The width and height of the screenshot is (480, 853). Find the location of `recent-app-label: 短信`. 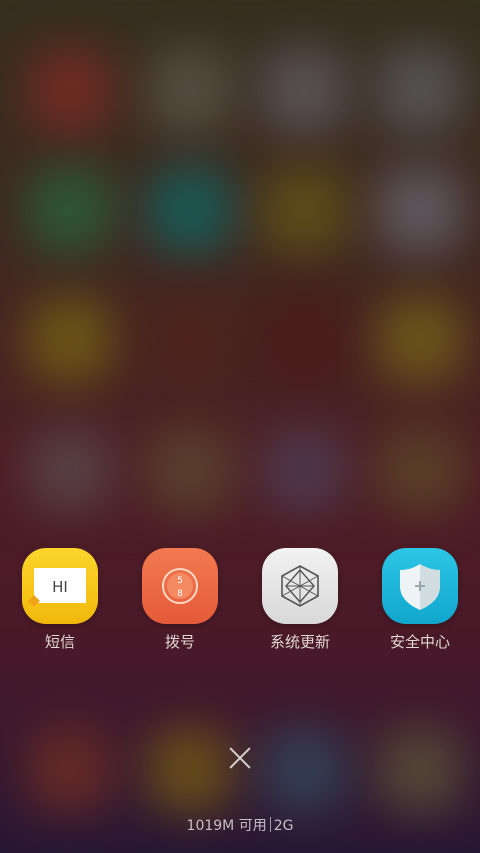

recent-app-label: 短信 is located at coordinates (59, 642).